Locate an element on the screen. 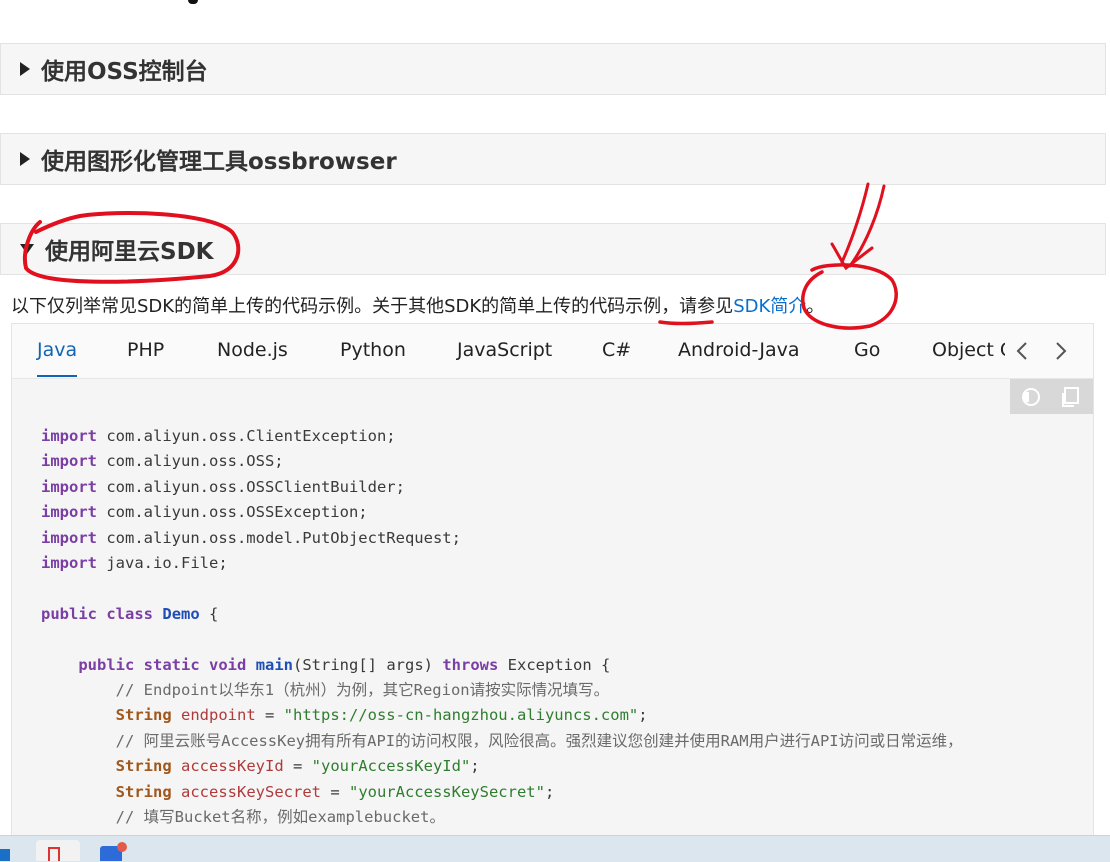 This screenshot has width=1110, height=862. code-line: import com.aliyun.oss.ClientException; is located at coordinates (502, 436).